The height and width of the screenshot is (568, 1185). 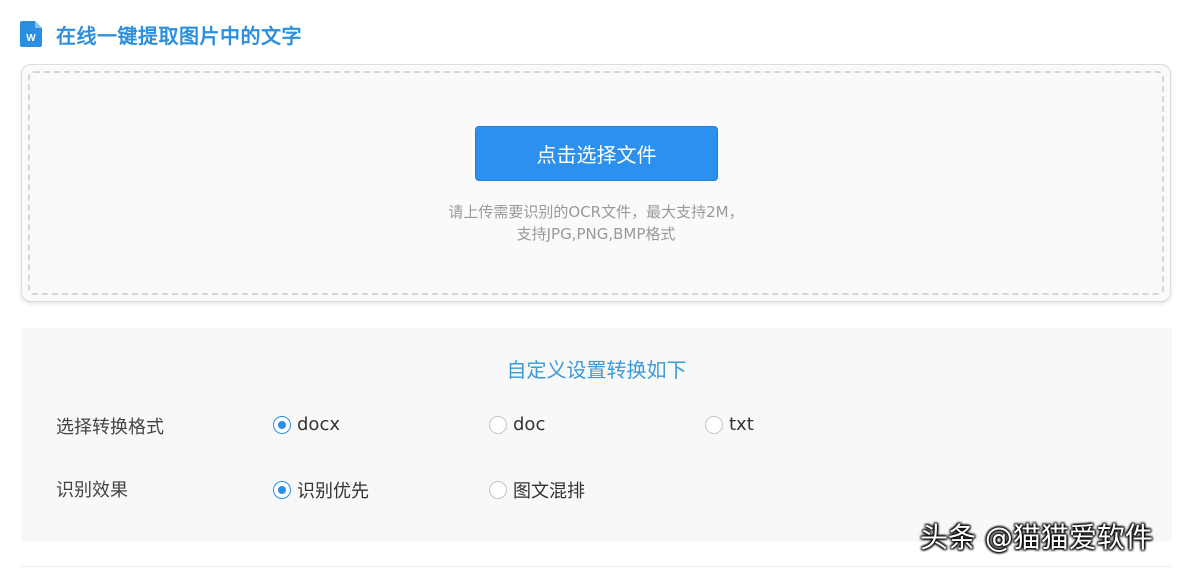 I want to click on format-row-label: 选择转换格式, so click(x=110, y=427).